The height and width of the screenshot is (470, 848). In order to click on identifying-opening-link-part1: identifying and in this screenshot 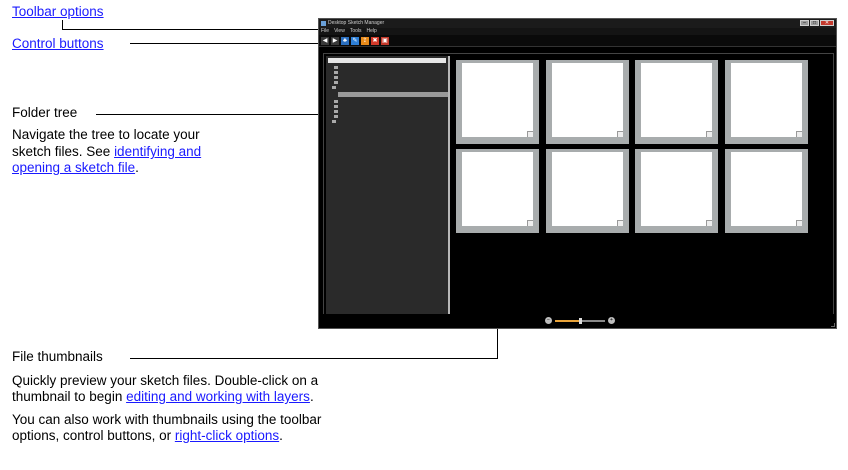, I will do `click(157, 151)`.